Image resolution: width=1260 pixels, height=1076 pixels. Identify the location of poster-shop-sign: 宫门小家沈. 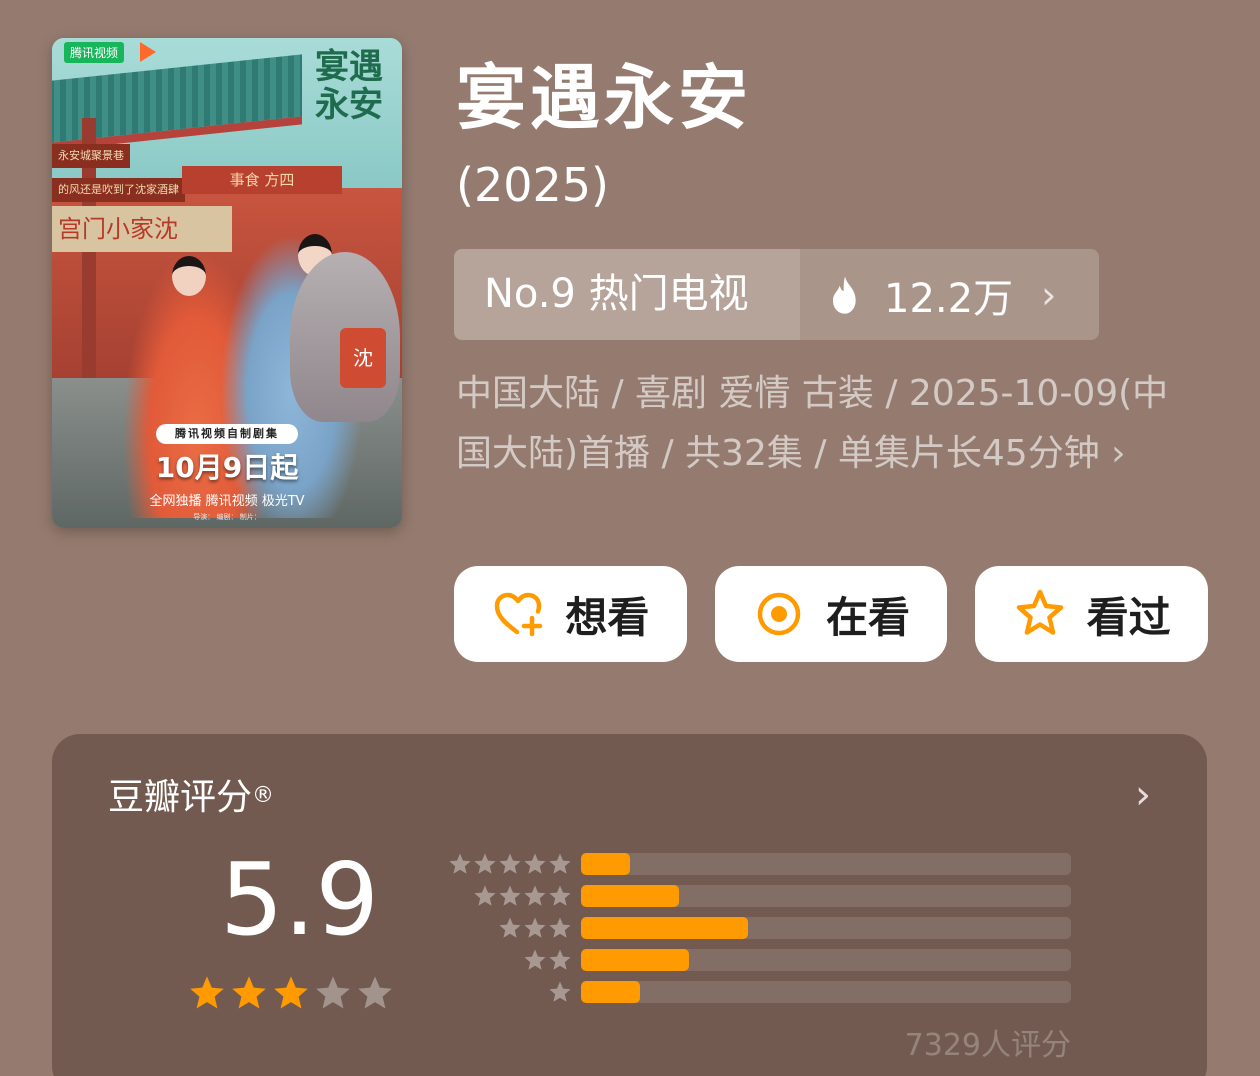
(142, 229).